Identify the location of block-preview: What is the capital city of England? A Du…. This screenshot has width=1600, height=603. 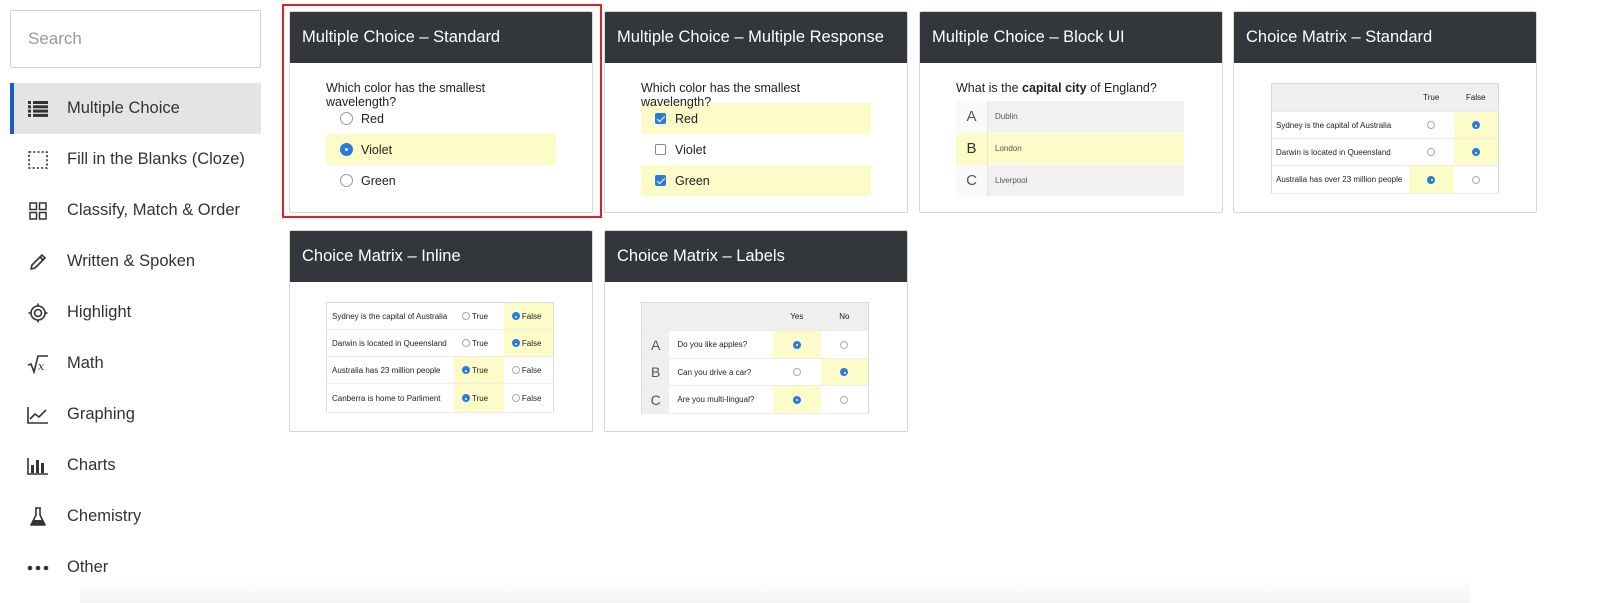
(1070, 139).